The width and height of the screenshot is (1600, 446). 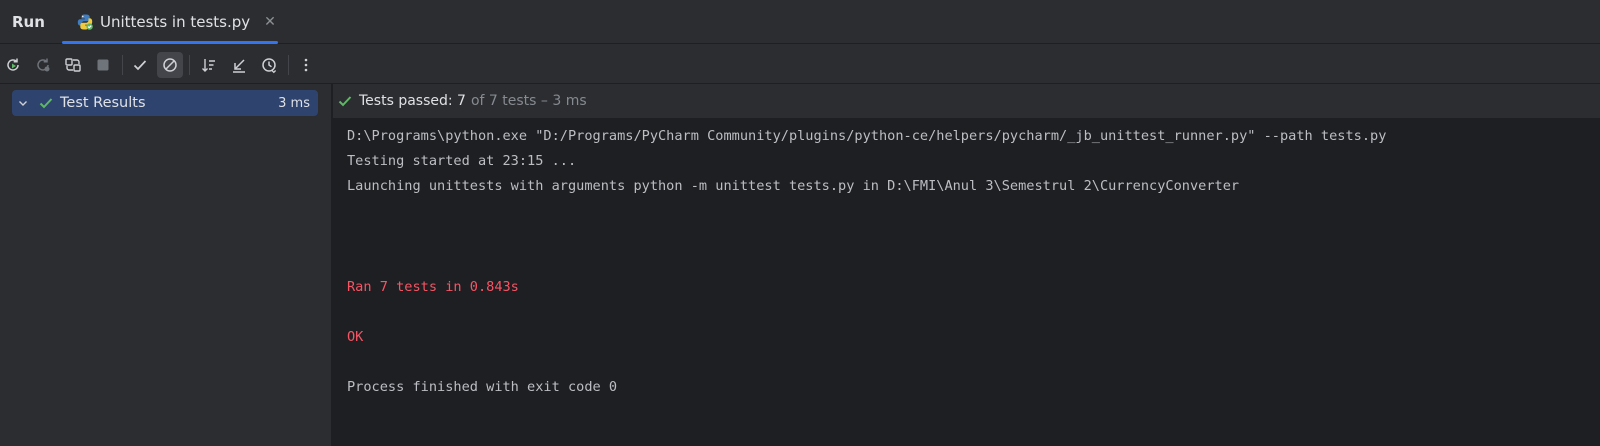 I want to click on collapse-all-button, so click(x=239, y=65).